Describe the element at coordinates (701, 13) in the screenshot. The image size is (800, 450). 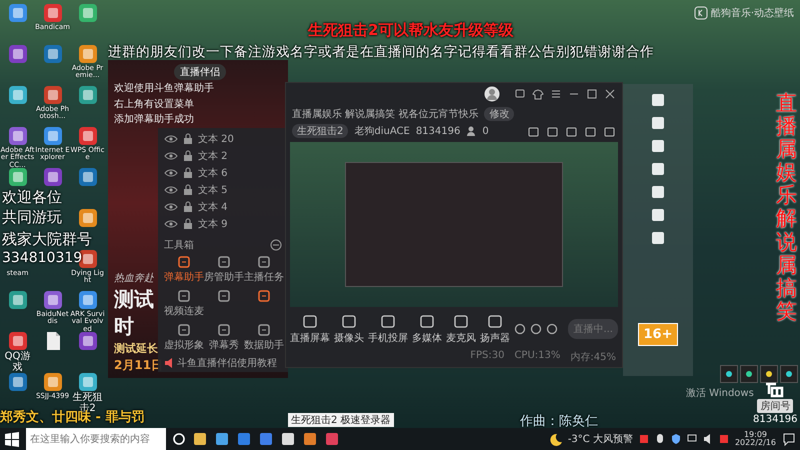
I see `music-app-icon` at that location.